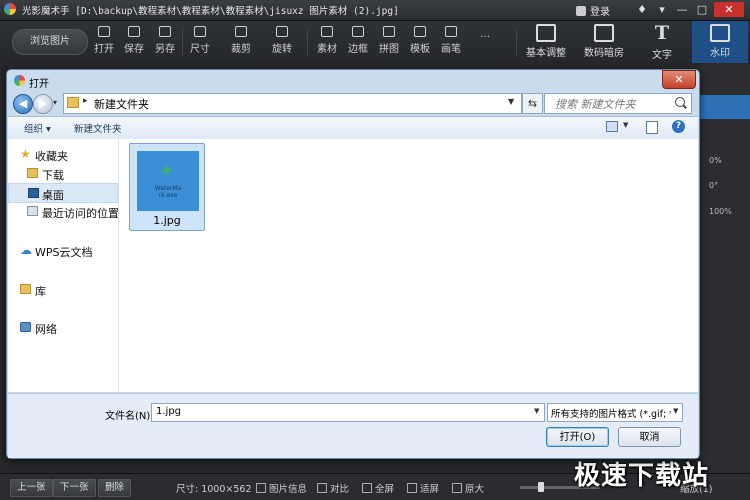 The width and height of the screenshot is (750, 500). Describe the element at coordinates (63, 174) in the screenshot. I see `nav-item-downloads: 下载` at that location.